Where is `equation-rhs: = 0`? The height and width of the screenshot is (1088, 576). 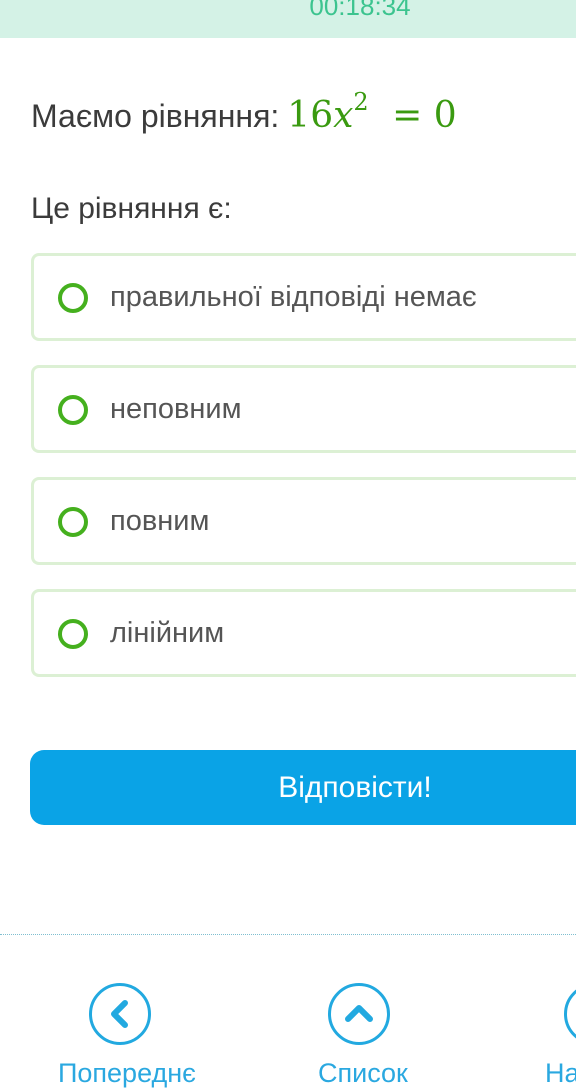
equation-rhs: = 0 is located at coordinates (424, 115).